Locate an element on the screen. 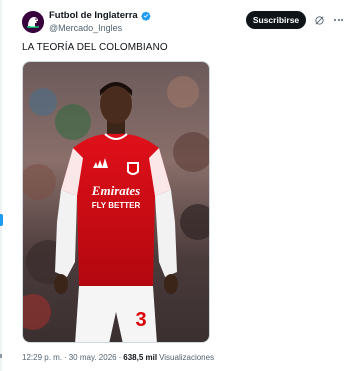  shirt-number: 3 is located at coordinates (140, 320).